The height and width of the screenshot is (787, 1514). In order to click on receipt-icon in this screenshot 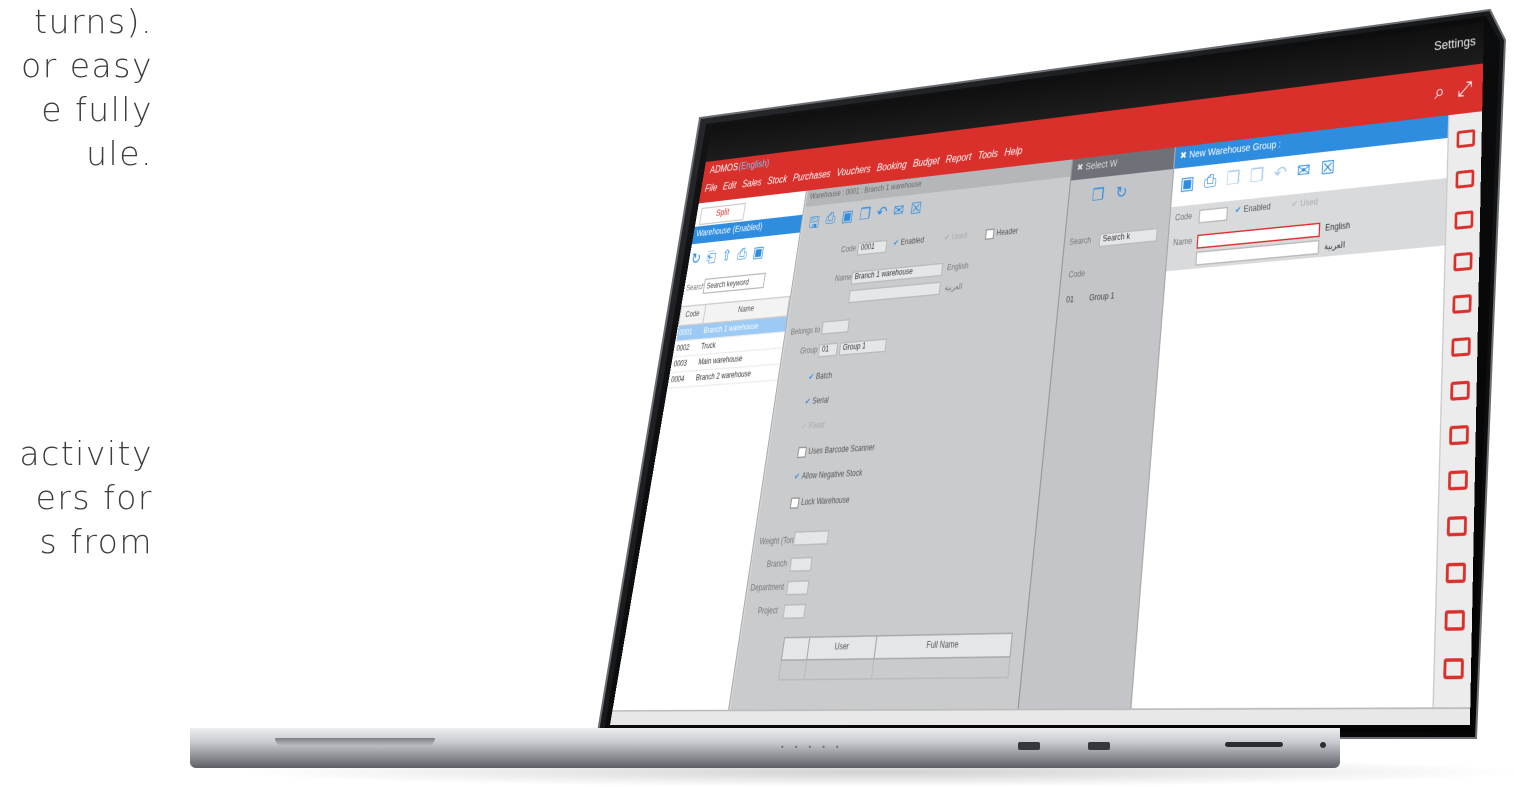, I will do `click(1454, 620)`.